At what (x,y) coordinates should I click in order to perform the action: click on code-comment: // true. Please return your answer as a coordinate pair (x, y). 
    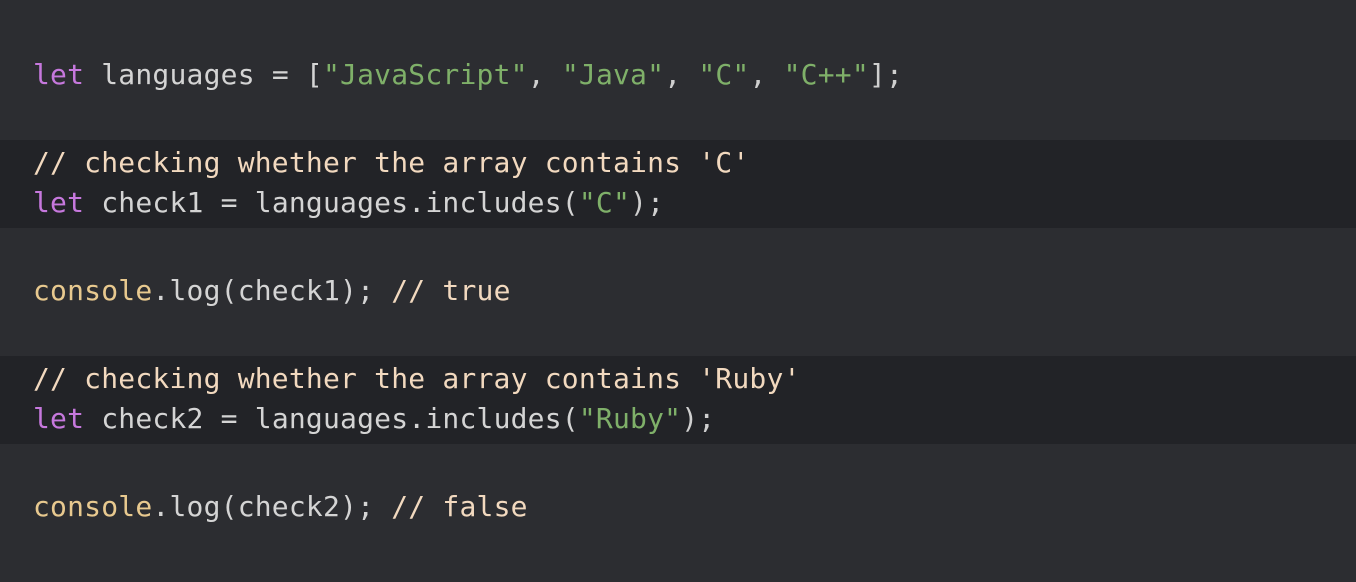
    Looking at the image, I should click on (451, 290).